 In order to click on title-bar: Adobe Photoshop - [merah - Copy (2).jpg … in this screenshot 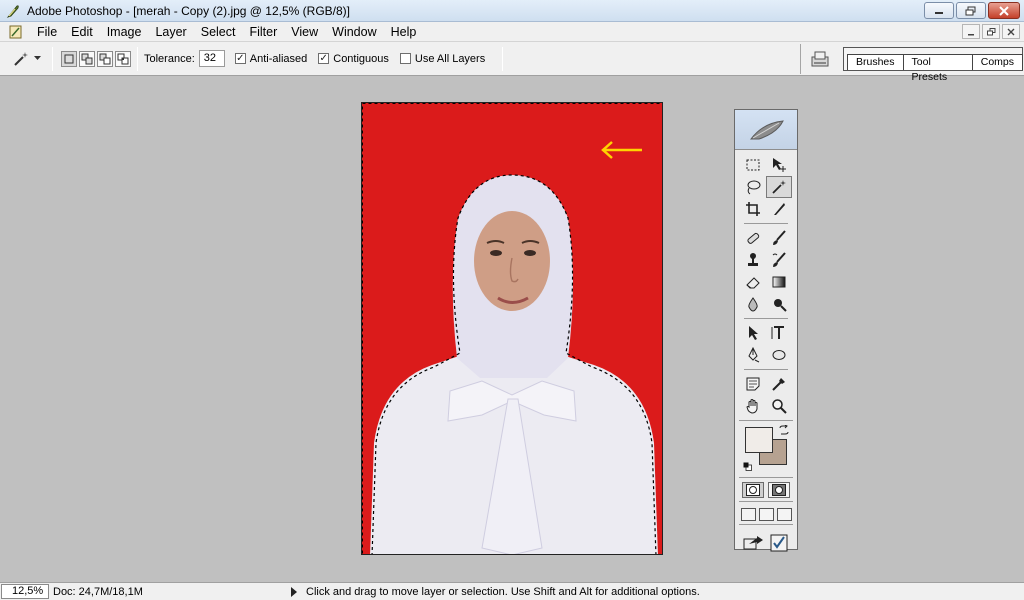, I will do `click(512, 11)`.